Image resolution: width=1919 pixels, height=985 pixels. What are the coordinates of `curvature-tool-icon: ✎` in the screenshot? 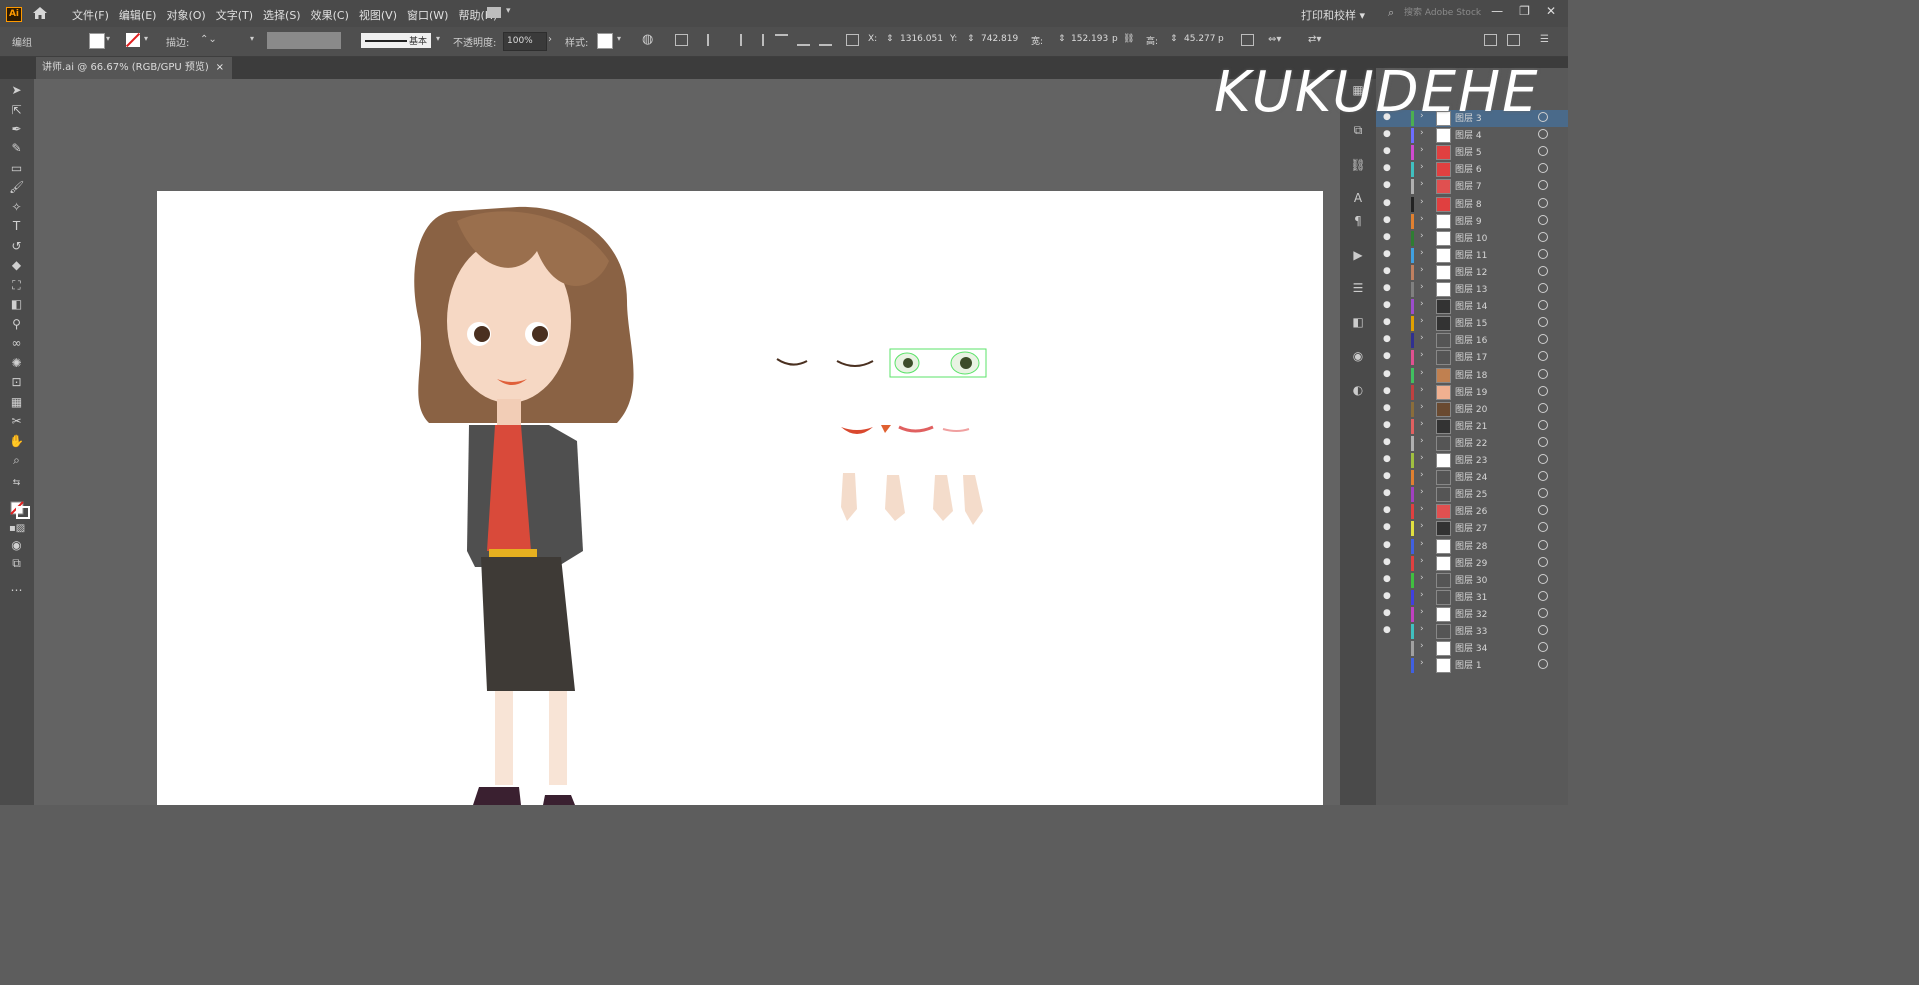 It's located at (16, 148).